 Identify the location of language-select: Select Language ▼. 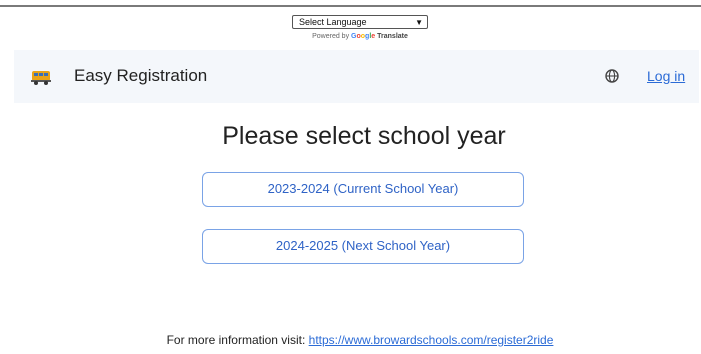
(360, 22).